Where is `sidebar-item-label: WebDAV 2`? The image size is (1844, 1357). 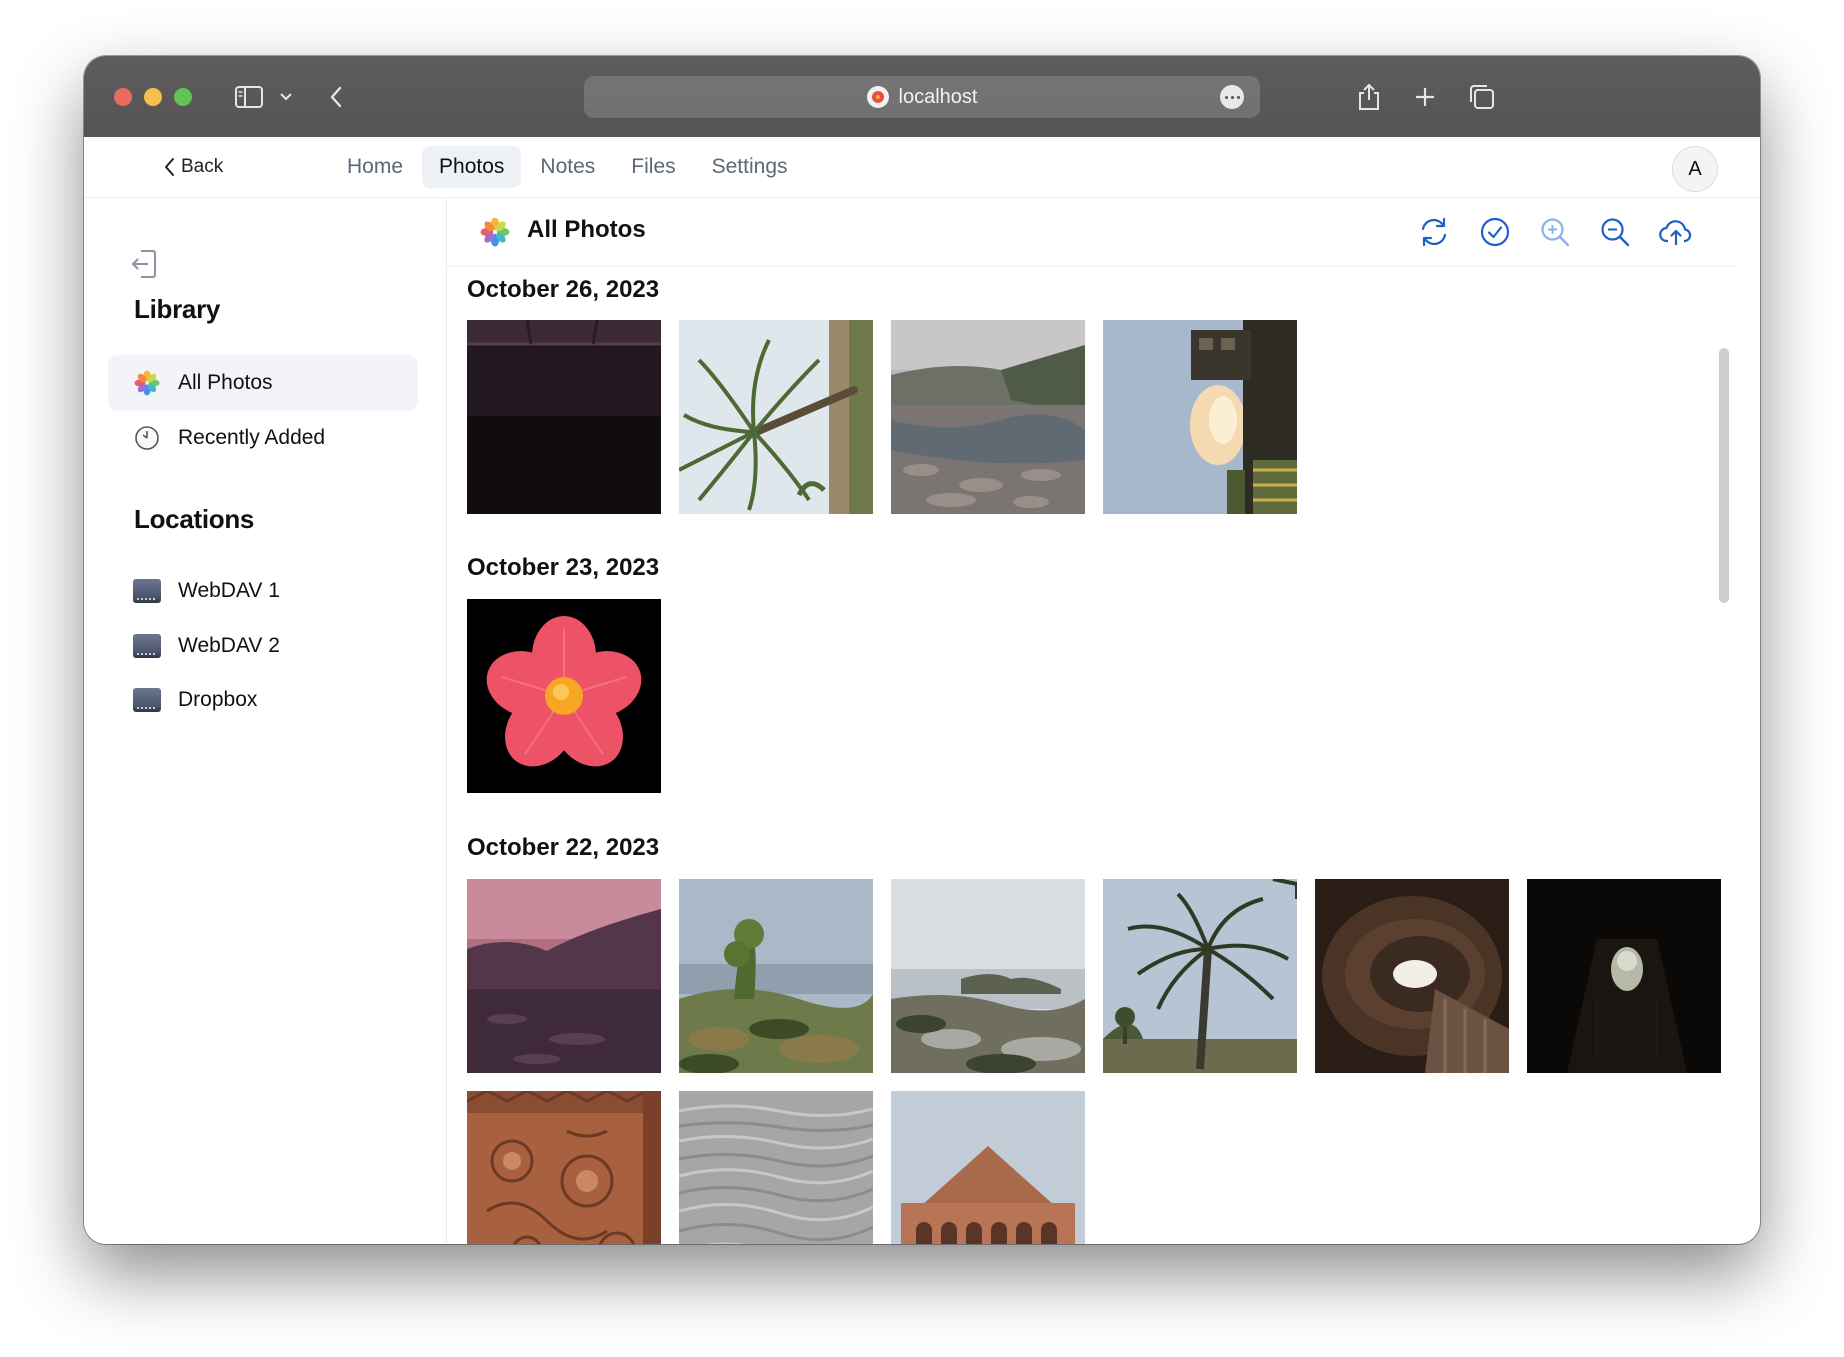
sidebar-item-label: WebDAV 2 is located at coordinates (229, 645).